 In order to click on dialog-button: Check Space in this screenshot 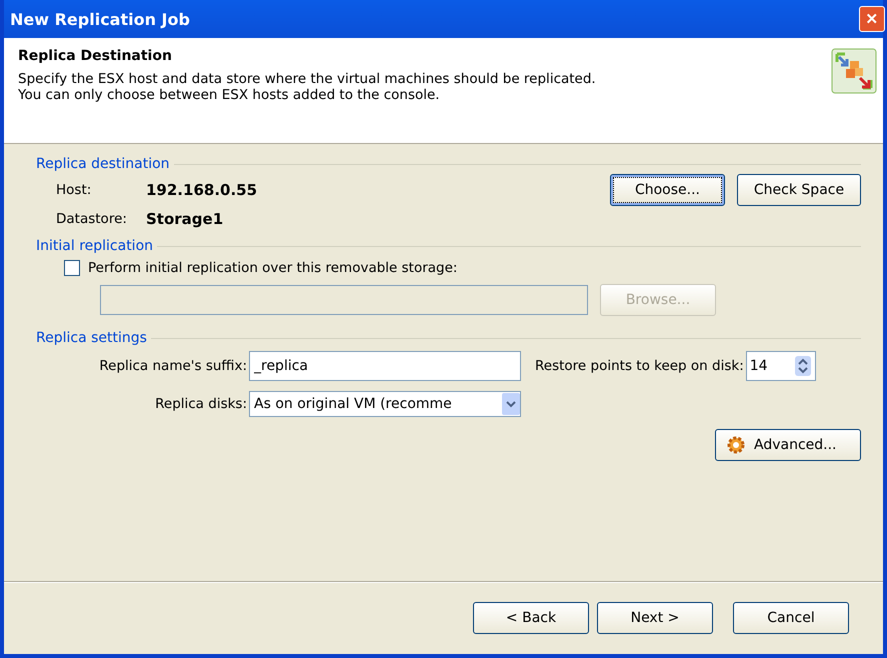, I will do `click(799, 190)`.